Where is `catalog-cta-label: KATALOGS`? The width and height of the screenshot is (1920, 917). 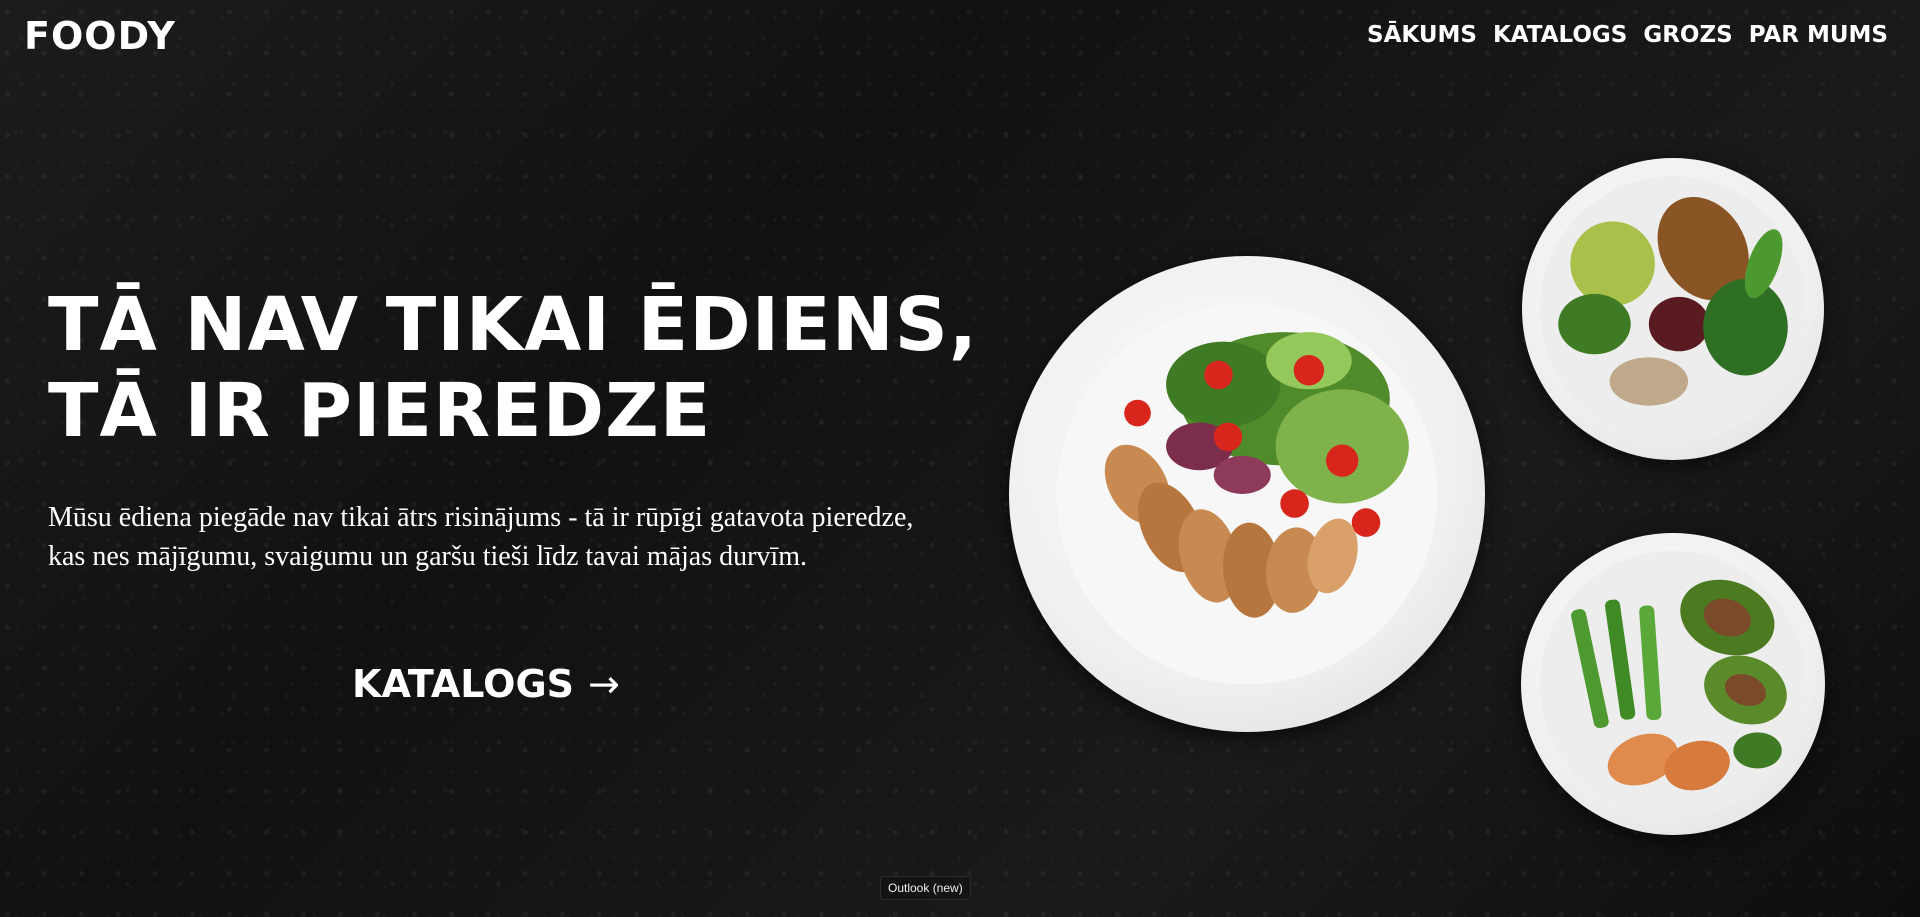
catalog-cta-label: KATALOGS is located at coordinates (463, 684).